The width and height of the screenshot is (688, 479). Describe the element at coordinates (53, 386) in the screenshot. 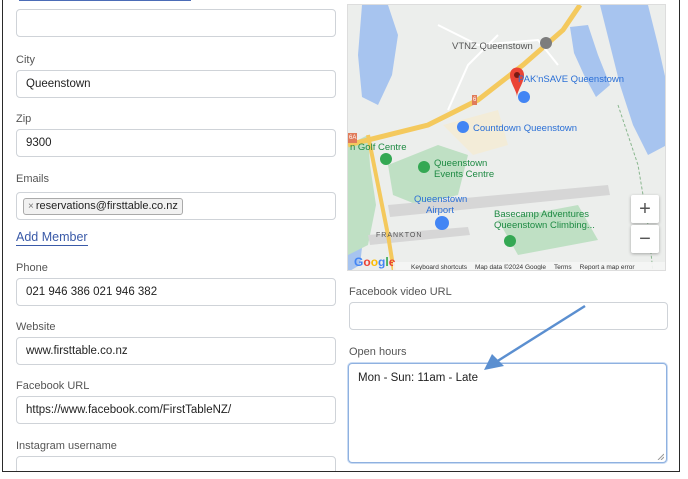

I see `facebook-label: Facebook URL` at that location.